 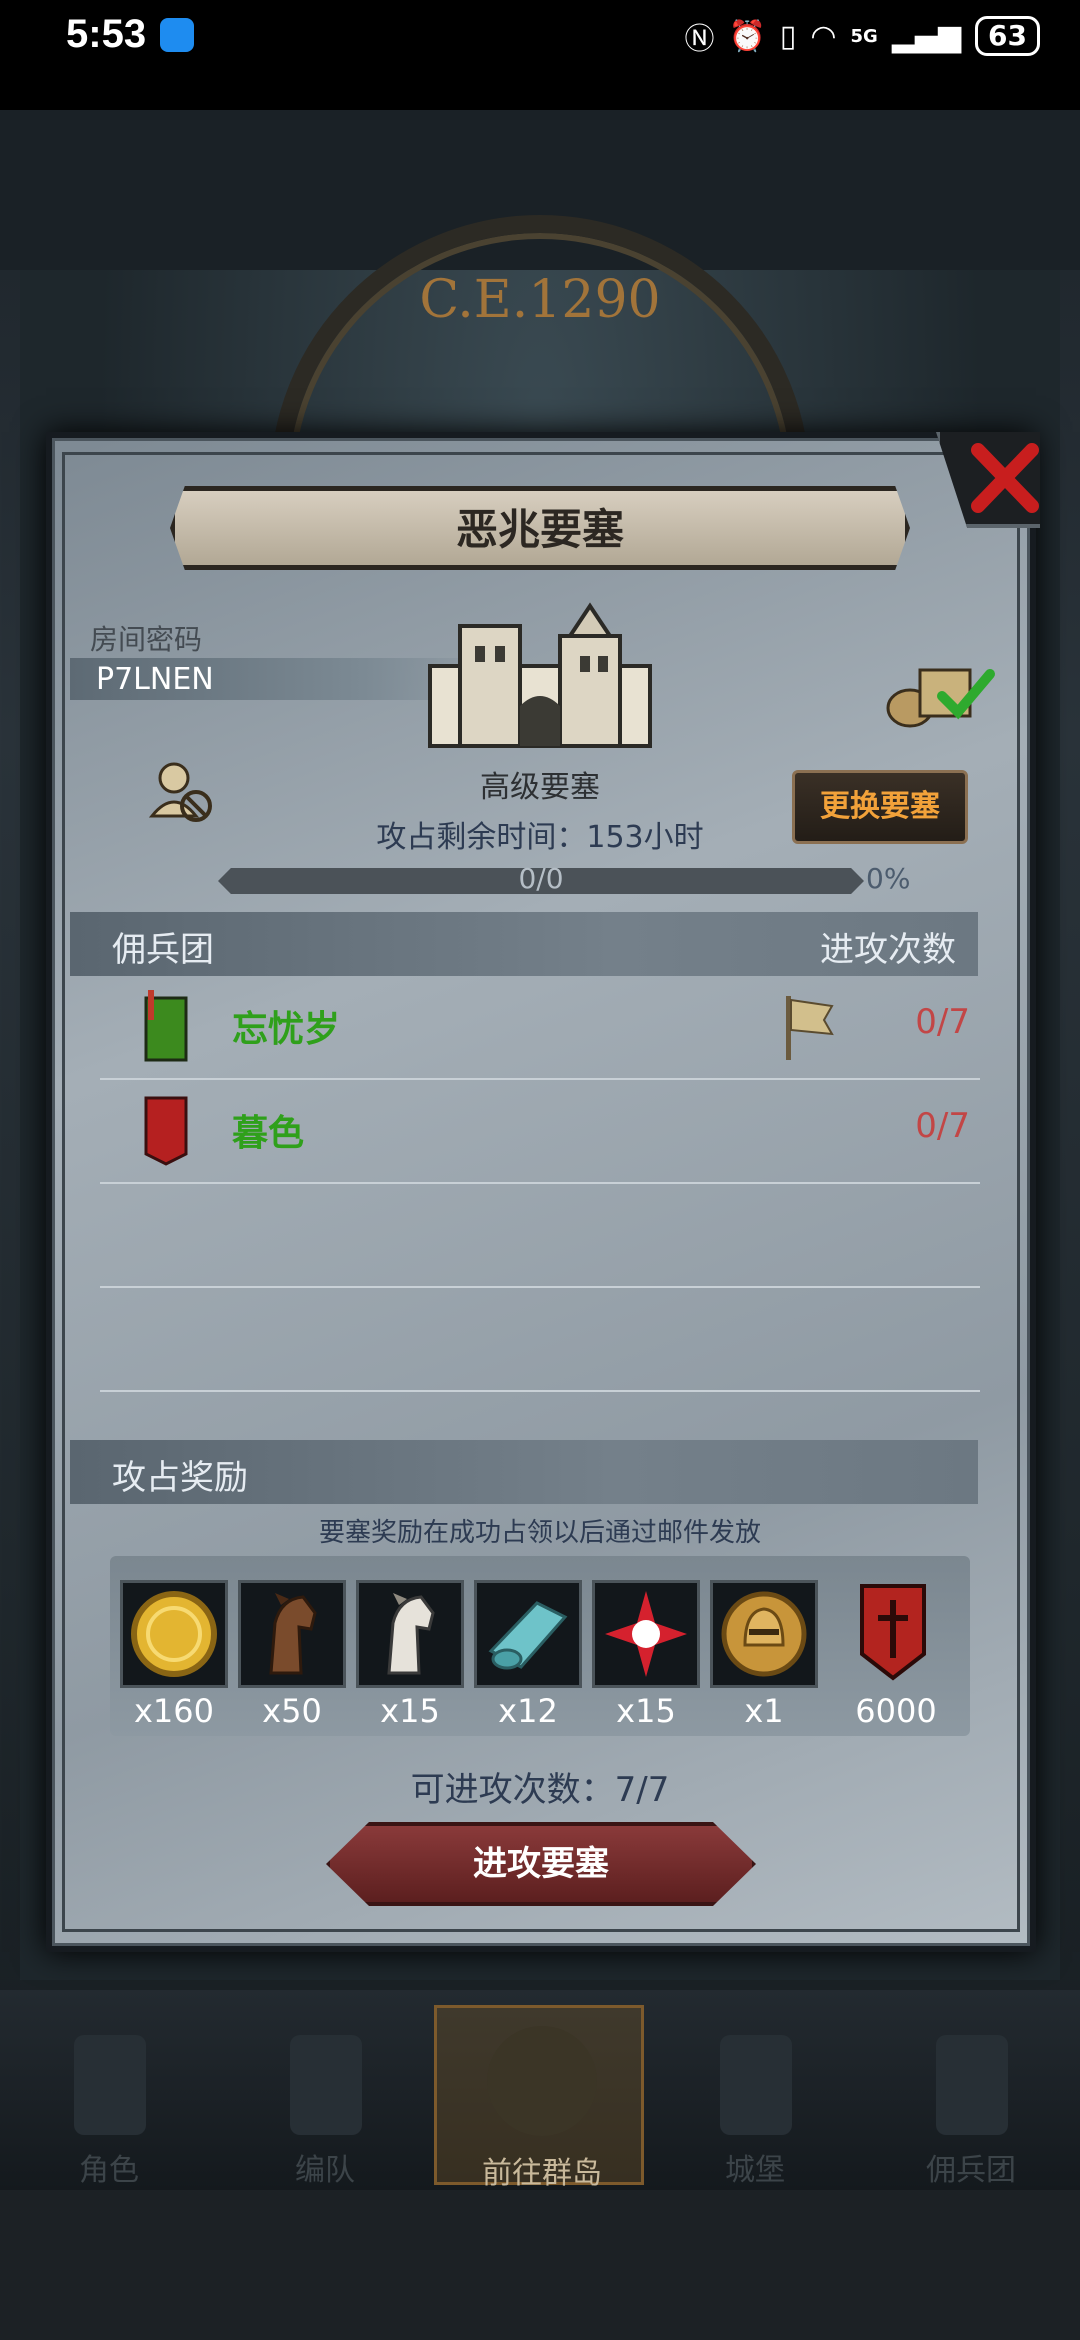 What do you see at coordinates (540, 300) in the screenshot?
I see `era-label: C.E.1290` at bounding box center [540, 300].